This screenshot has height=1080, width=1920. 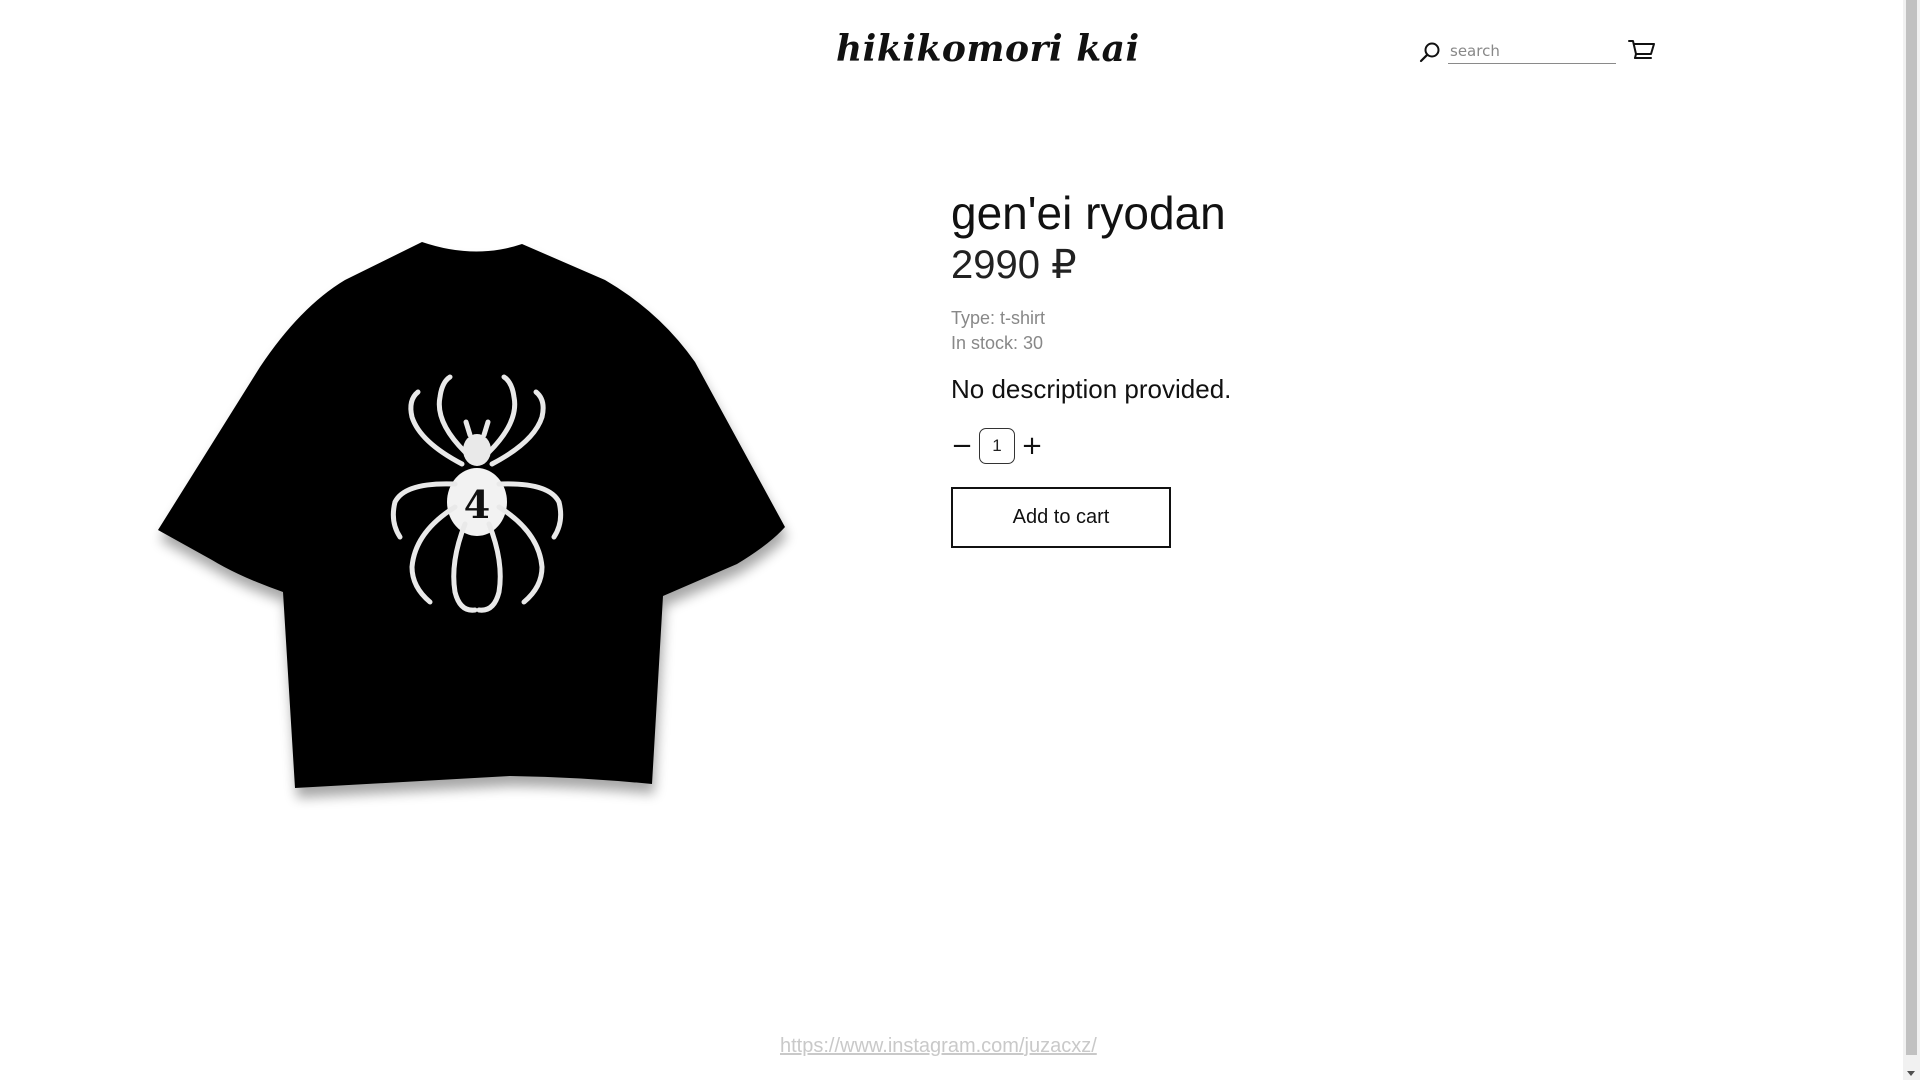 I want to click on search-bar, so click(x=1517, y=52).